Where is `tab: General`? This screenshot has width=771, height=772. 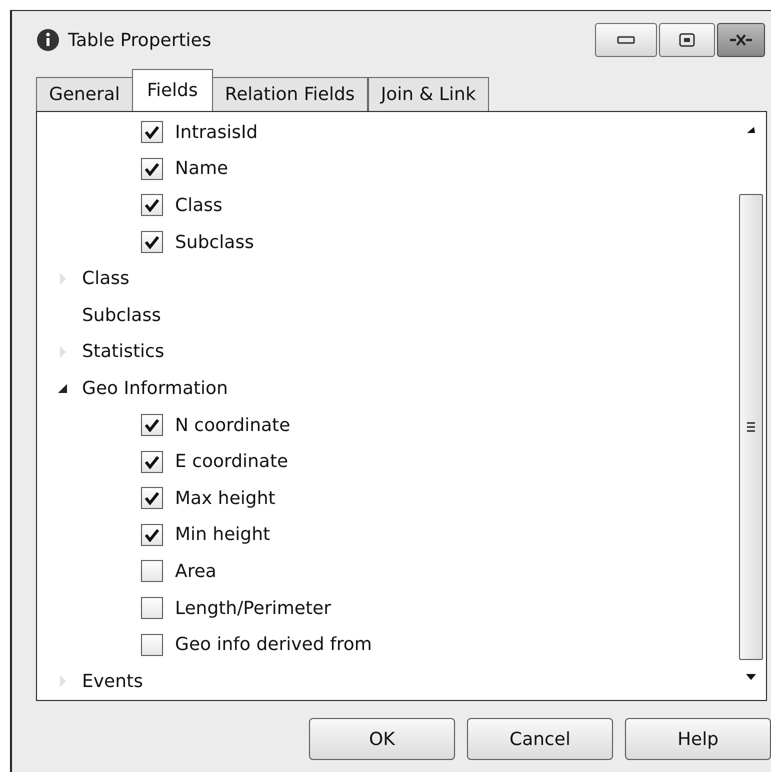
tab: General is located at coordinates (84, 94).